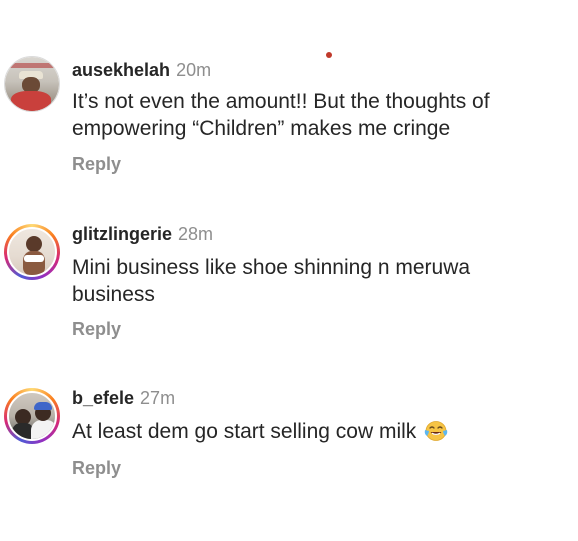 The image size is (578, 541). I want to click on comment-username: ausekhelah 20m, so click(141, 70).